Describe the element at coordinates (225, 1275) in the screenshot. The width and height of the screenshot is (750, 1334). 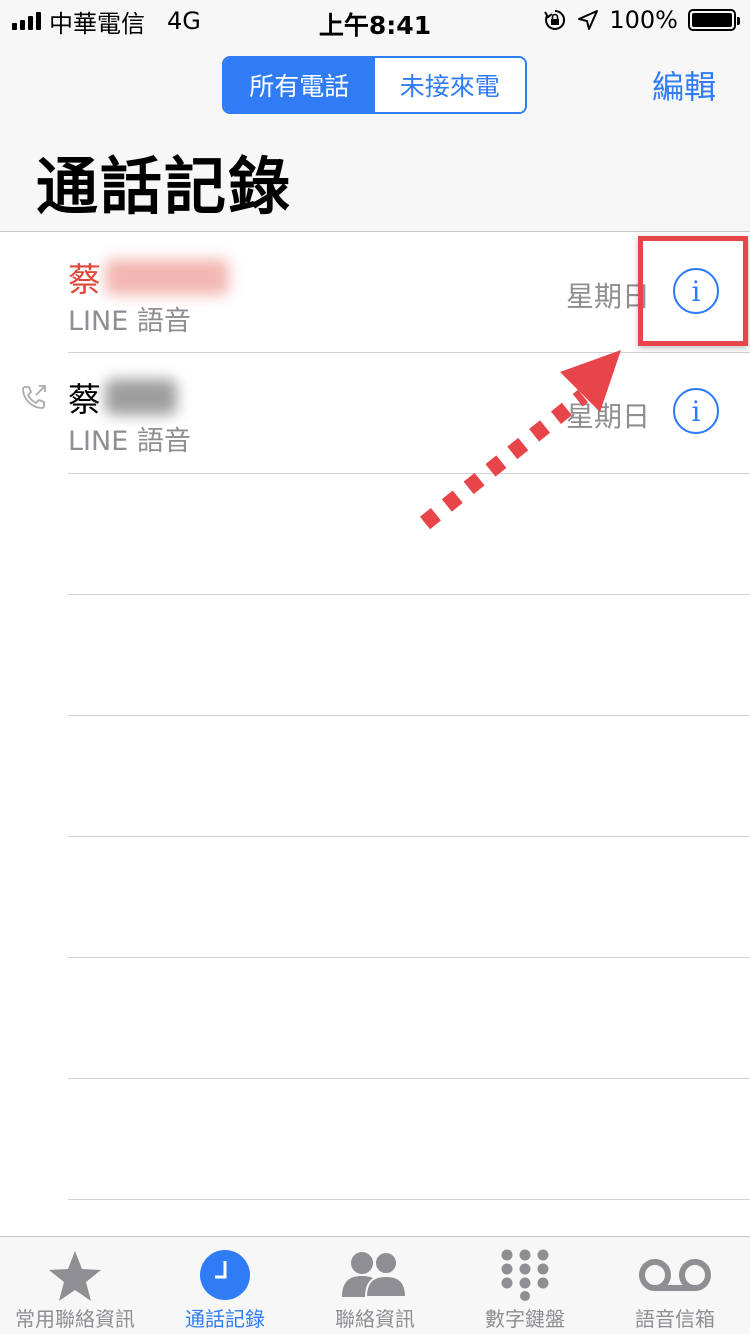
I see `clock-icon` at that location.